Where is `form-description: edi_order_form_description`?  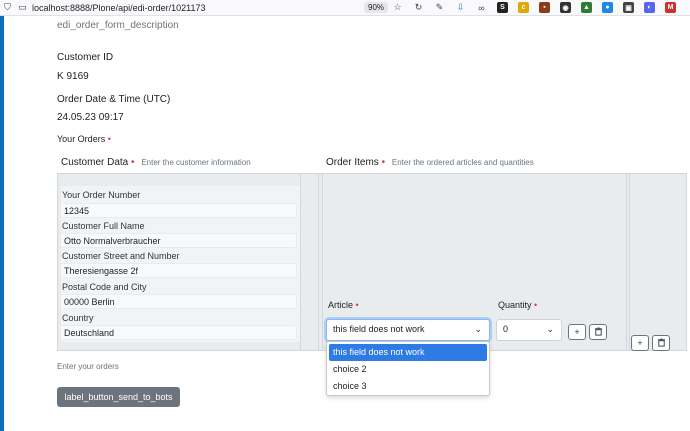 form-description: edi_order_form_description is located at coordinates (118, 25).